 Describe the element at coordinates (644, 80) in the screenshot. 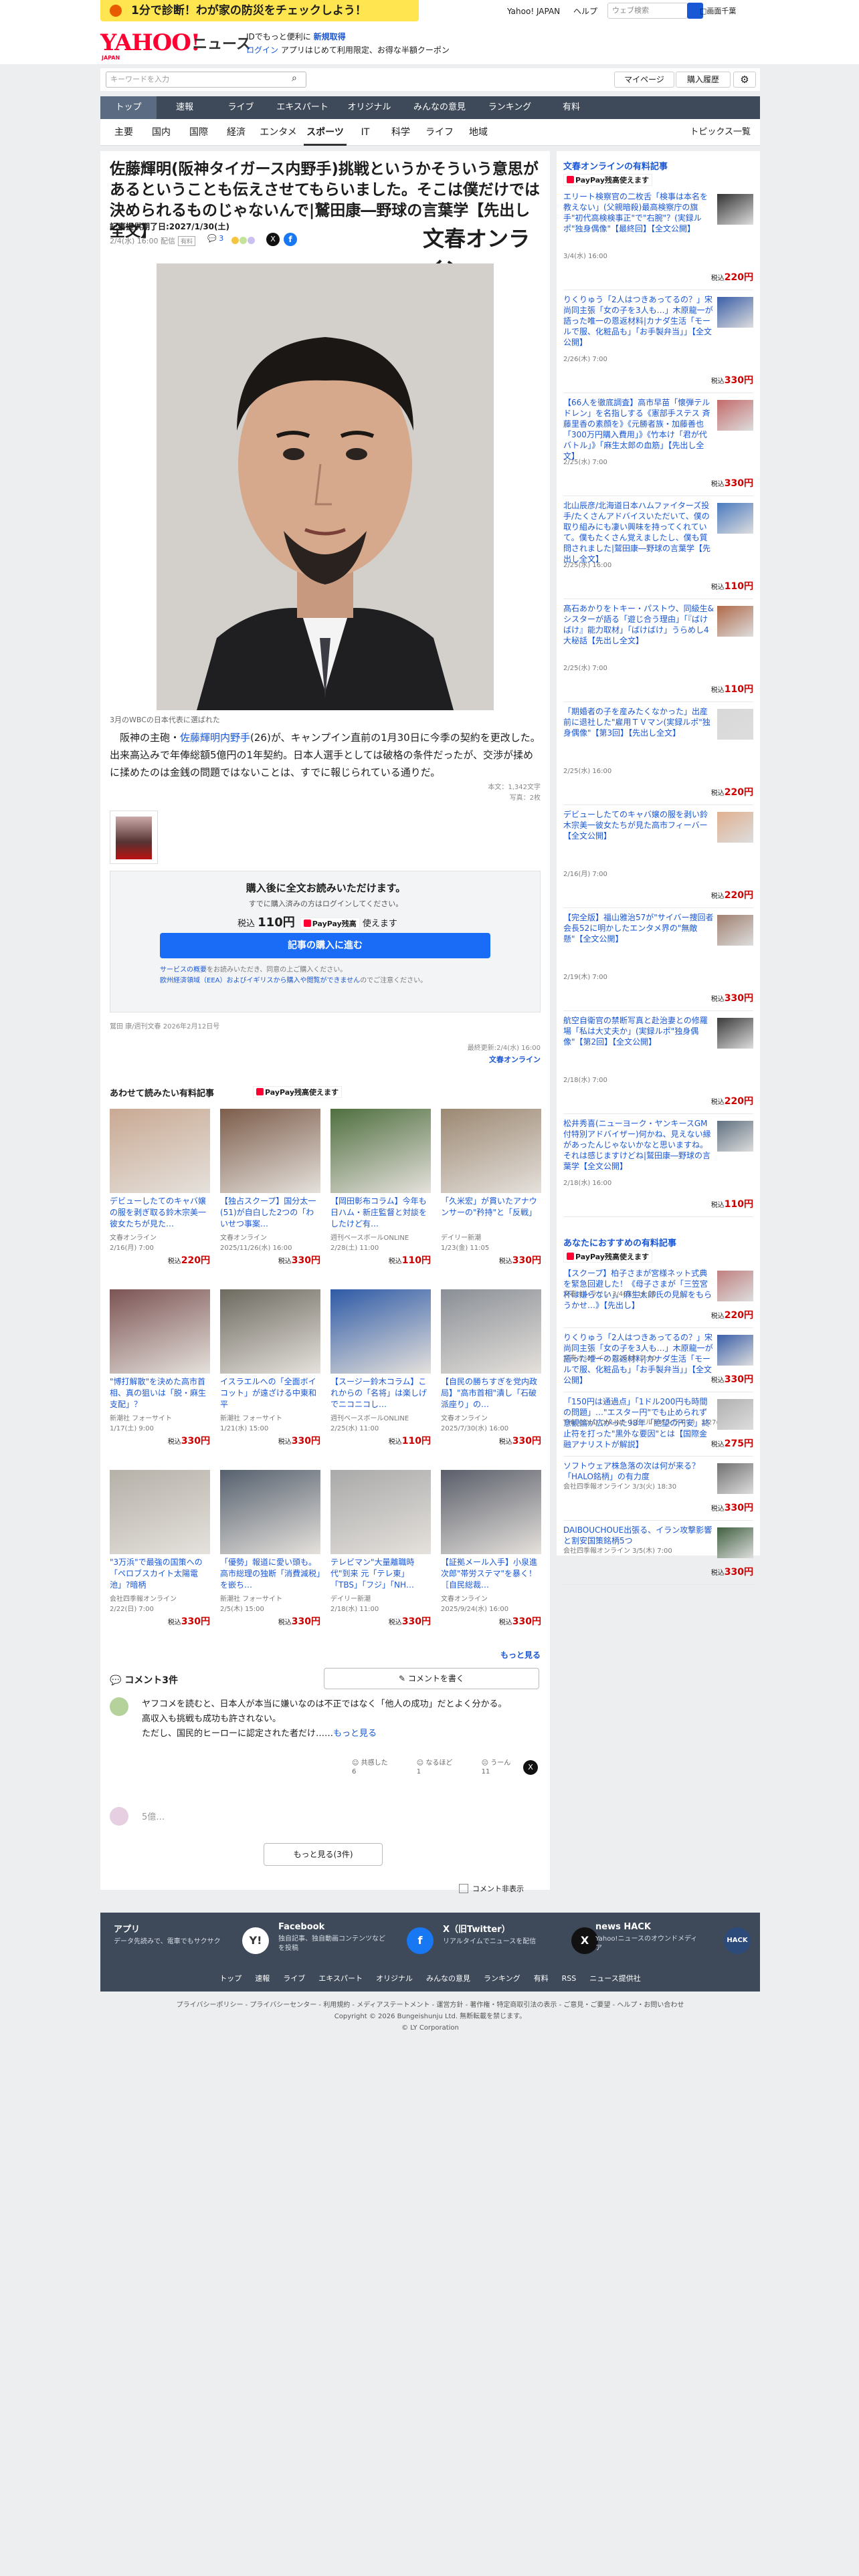

I see `mypage-button: マイページ` at that location.